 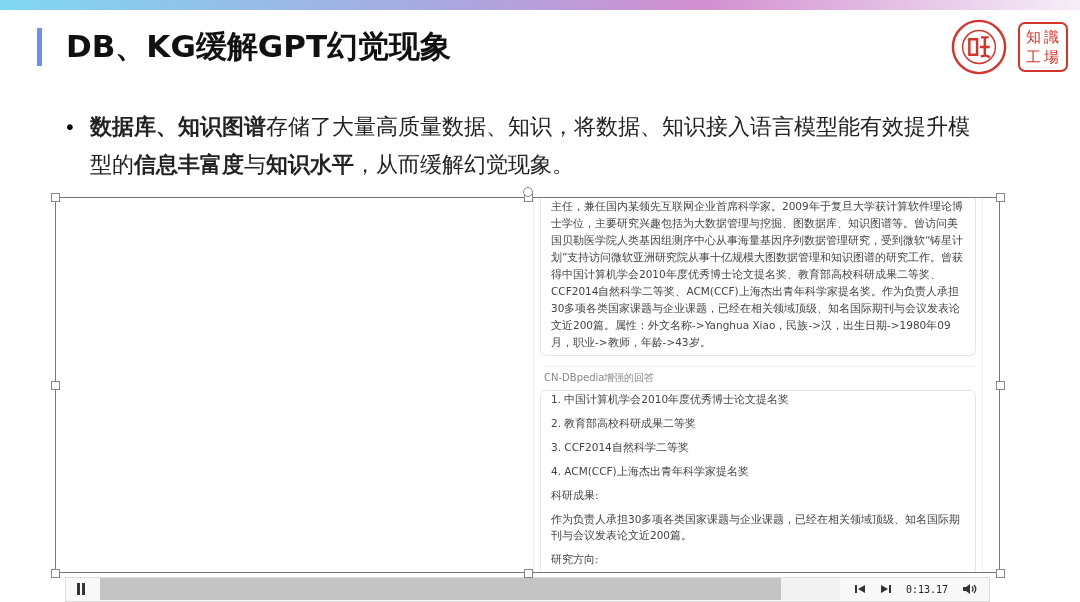 What do you see at coordinates (886, 589) in the screenshot?
I see `step-forward-icon` at bounding box center [886, 589].